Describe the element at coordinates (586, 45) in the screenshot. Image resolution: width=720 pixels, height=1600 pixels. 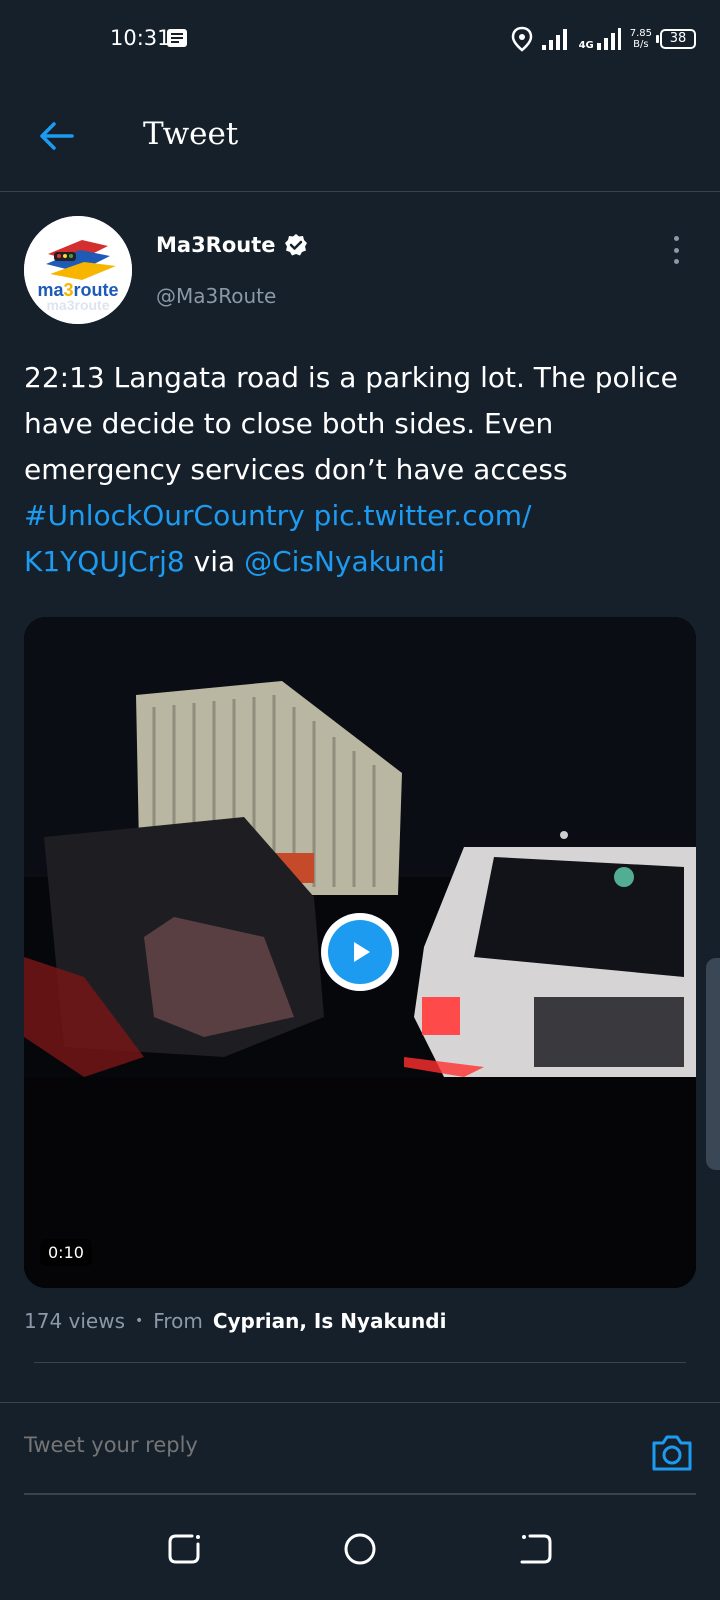
I see `network-type-label: 4G` at that location.